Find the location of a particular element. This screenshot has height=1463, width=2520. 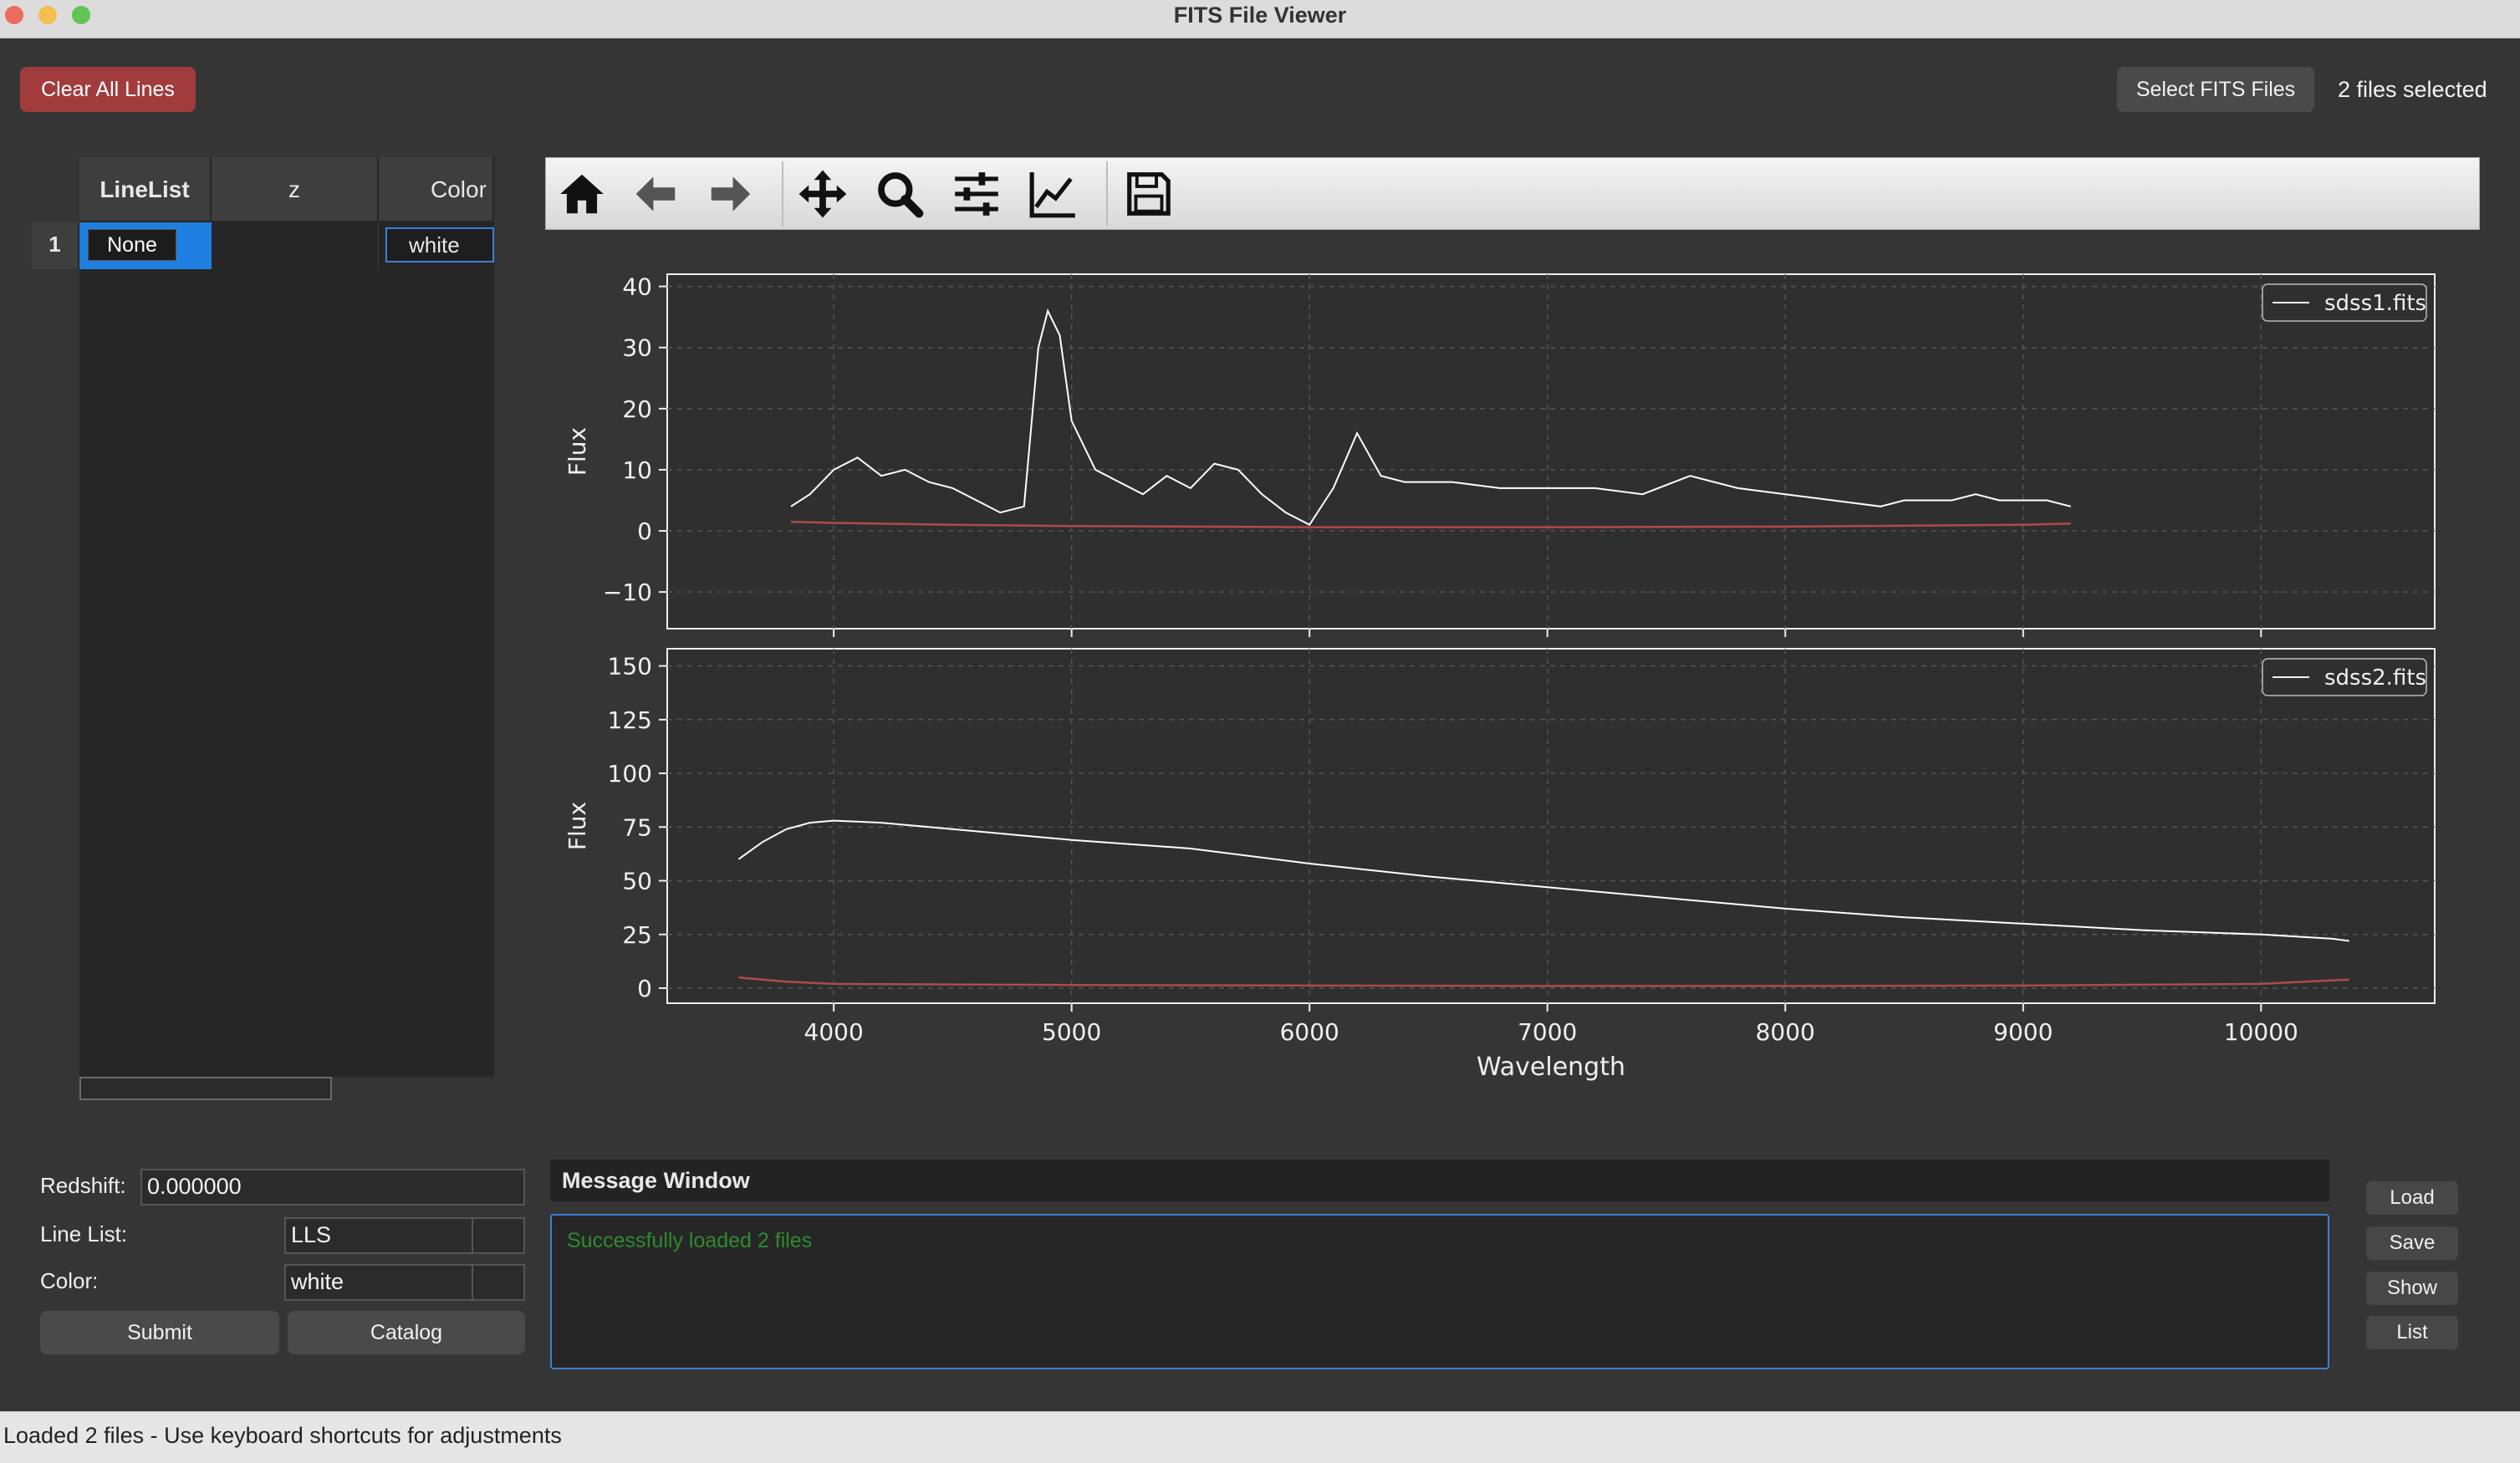

color-dropdown-arrow is located at coordinates (497, 1282).